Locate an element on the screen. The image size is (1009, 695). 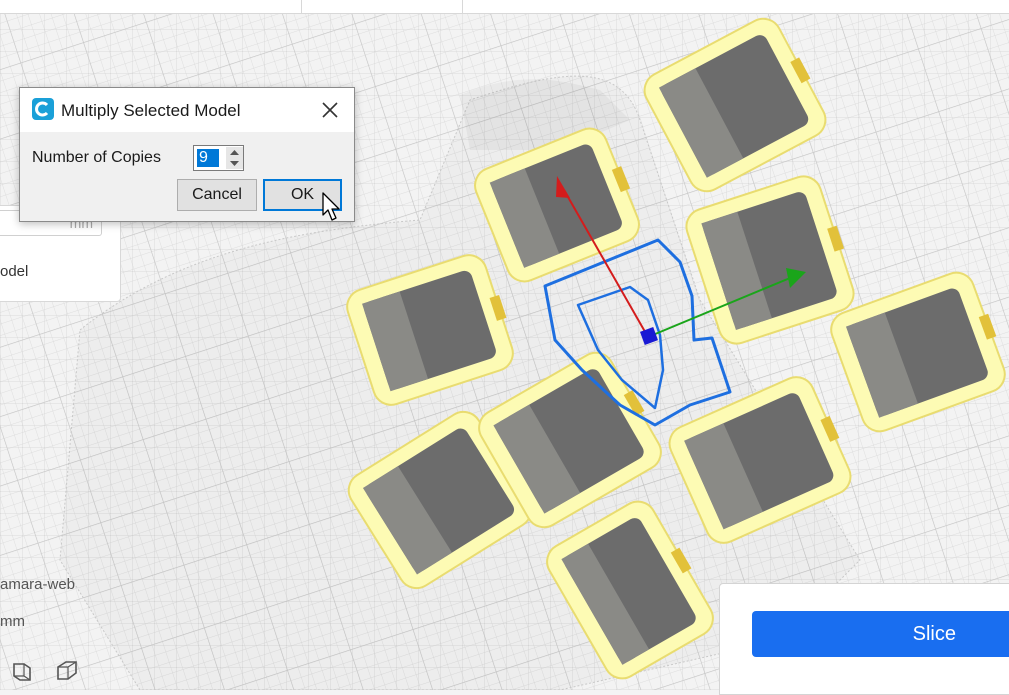
view-3d-icon is located at coordinates (67, 670).